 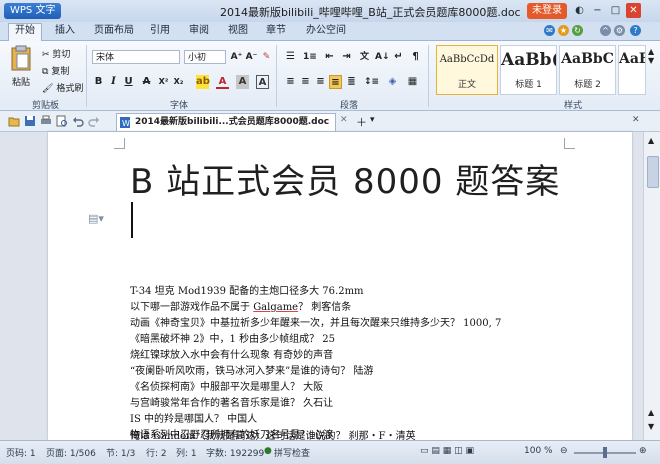 What do you see at coordinates (467, 70) in the screenshot?
I see `style-normal: AaBbCcDd 正文` at bounding box center [467, 70].